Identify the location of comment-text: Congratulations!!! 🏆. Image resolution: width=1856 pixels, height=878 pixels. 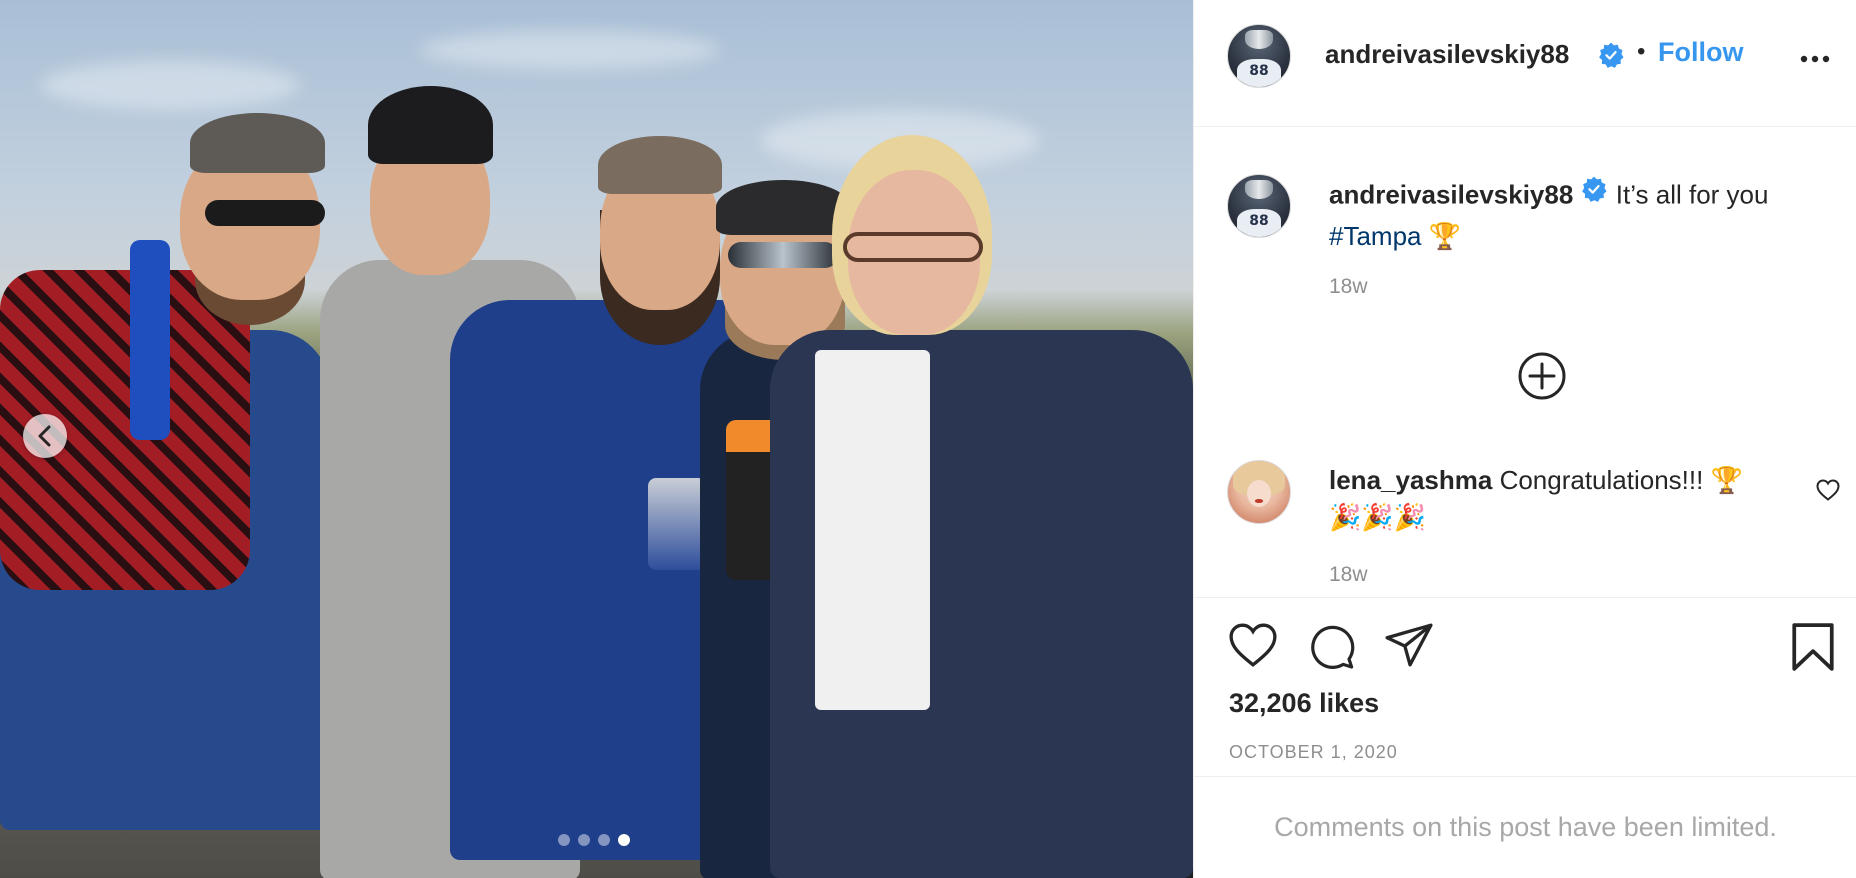
(1621, 480).